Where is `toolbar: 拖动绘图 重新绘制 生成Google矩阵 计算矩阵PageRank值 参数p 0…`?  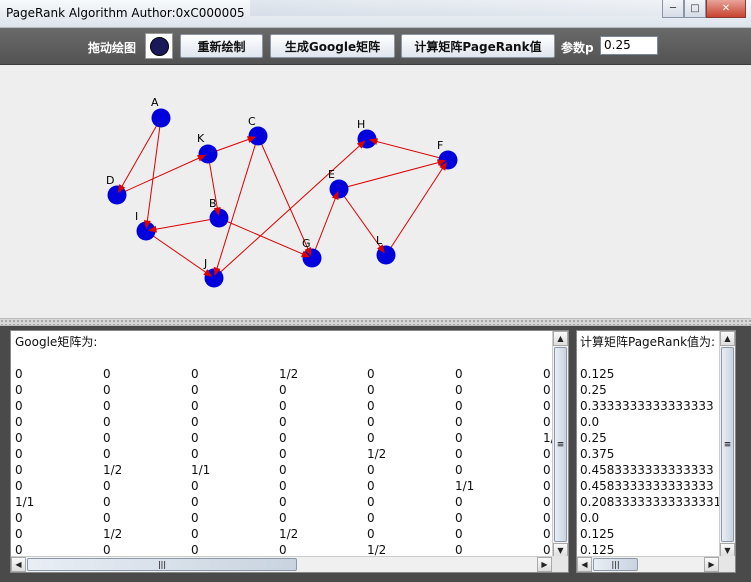
toolbar: 拖动绘图 重新绘制 生成Google矩阵 计算矩阵PageRank值 参数p 0… is located at coordinates (375, 46).